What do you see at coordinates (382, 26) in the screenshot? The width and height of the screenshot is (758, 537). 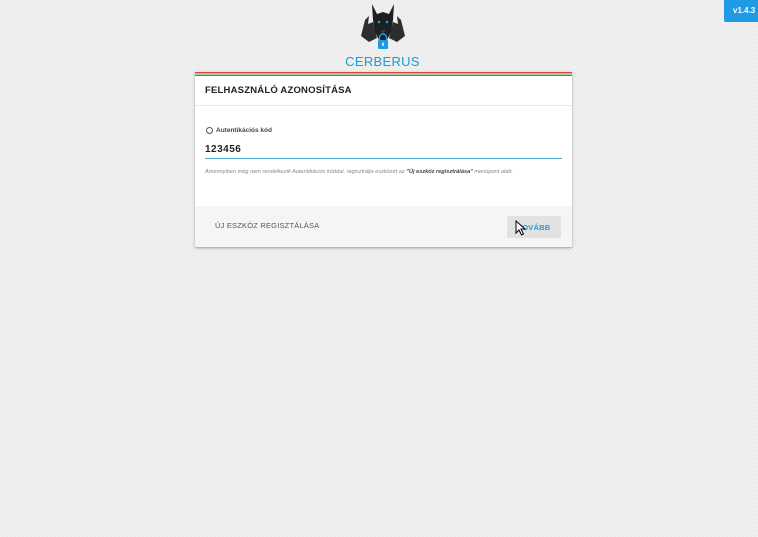 I see `cerberus-dog-lock-icon` at bounding box center [382, 26].